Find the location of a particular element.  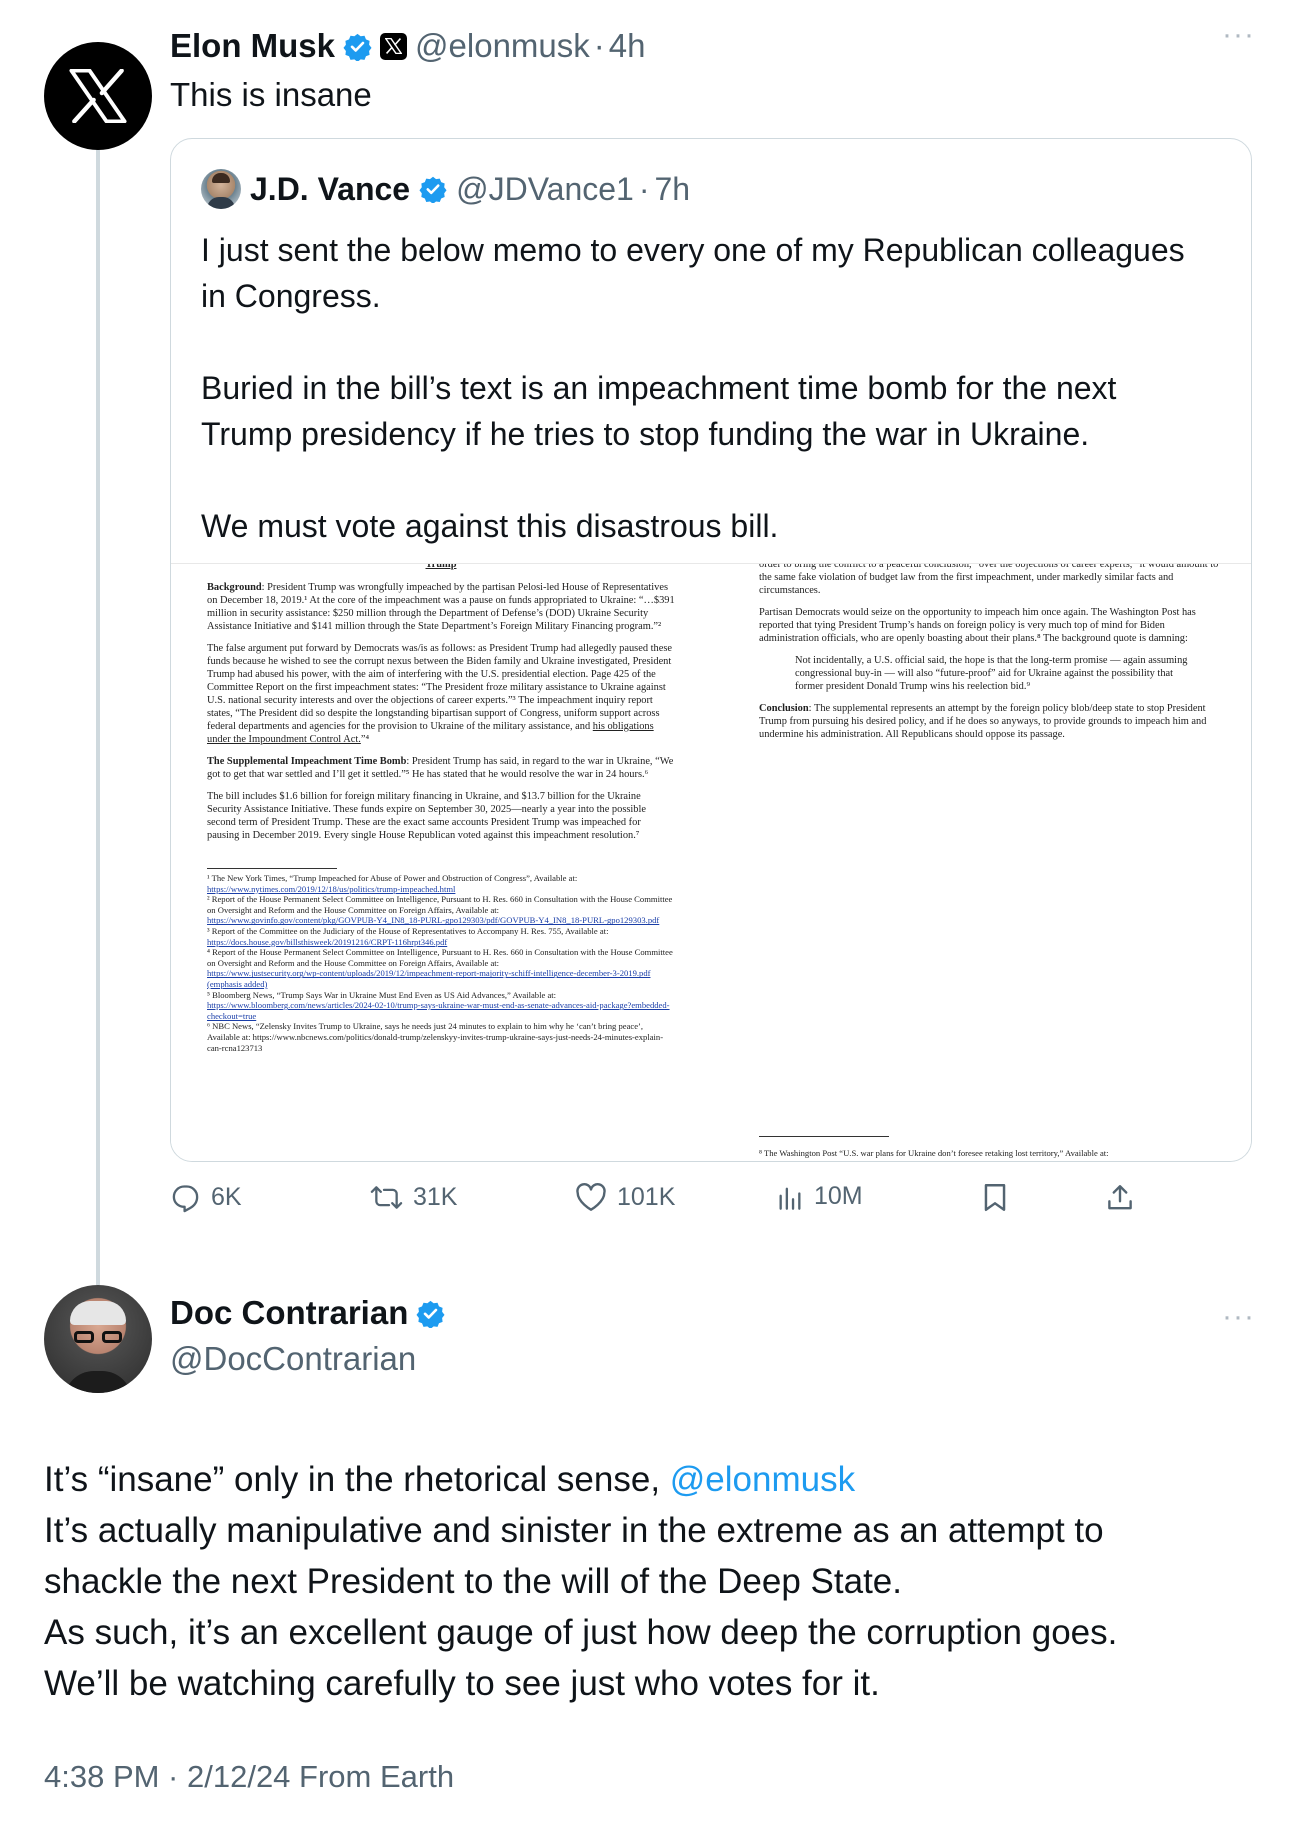

share-icon is located at coordinates (1120, 1197).